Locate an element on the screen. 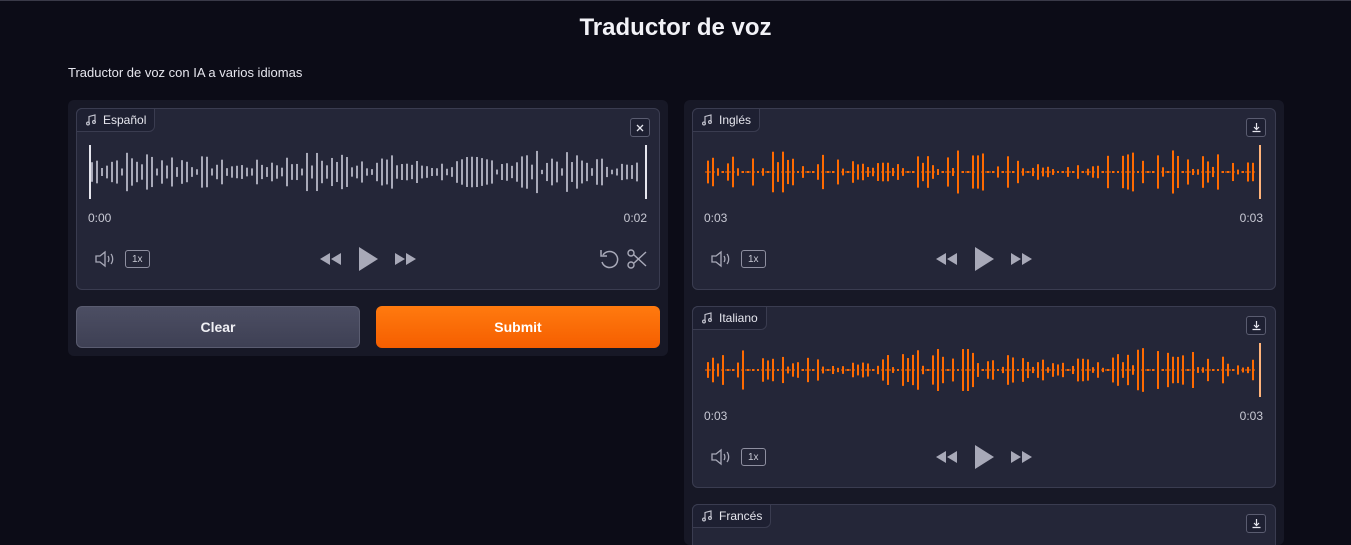  output-language-label: Italiano is located at coordinates (738, 318).